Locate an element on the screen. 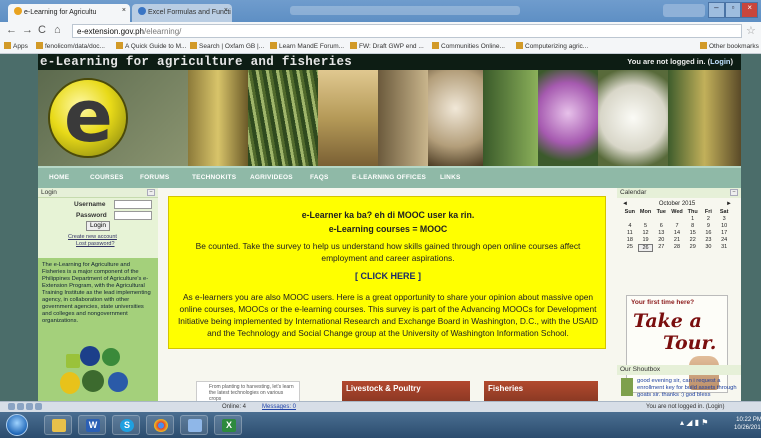  tab-excel: Excel Formulas and Functi × is located at coordinates (182, 13).